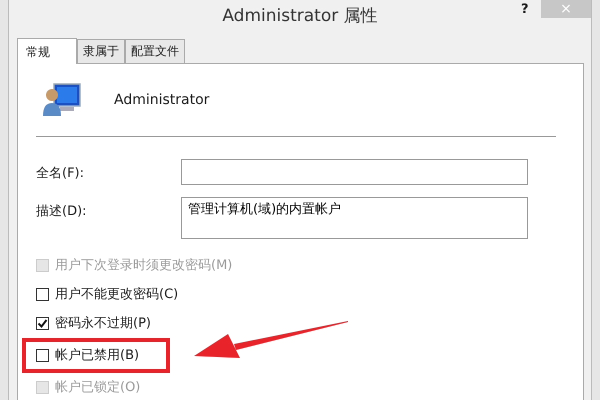 Image resolution: width=600 pixels, height=400 pixels. Describe the element at coordinates (101, 51) in the screenshot. I see `tab: 隶属于` at that location.